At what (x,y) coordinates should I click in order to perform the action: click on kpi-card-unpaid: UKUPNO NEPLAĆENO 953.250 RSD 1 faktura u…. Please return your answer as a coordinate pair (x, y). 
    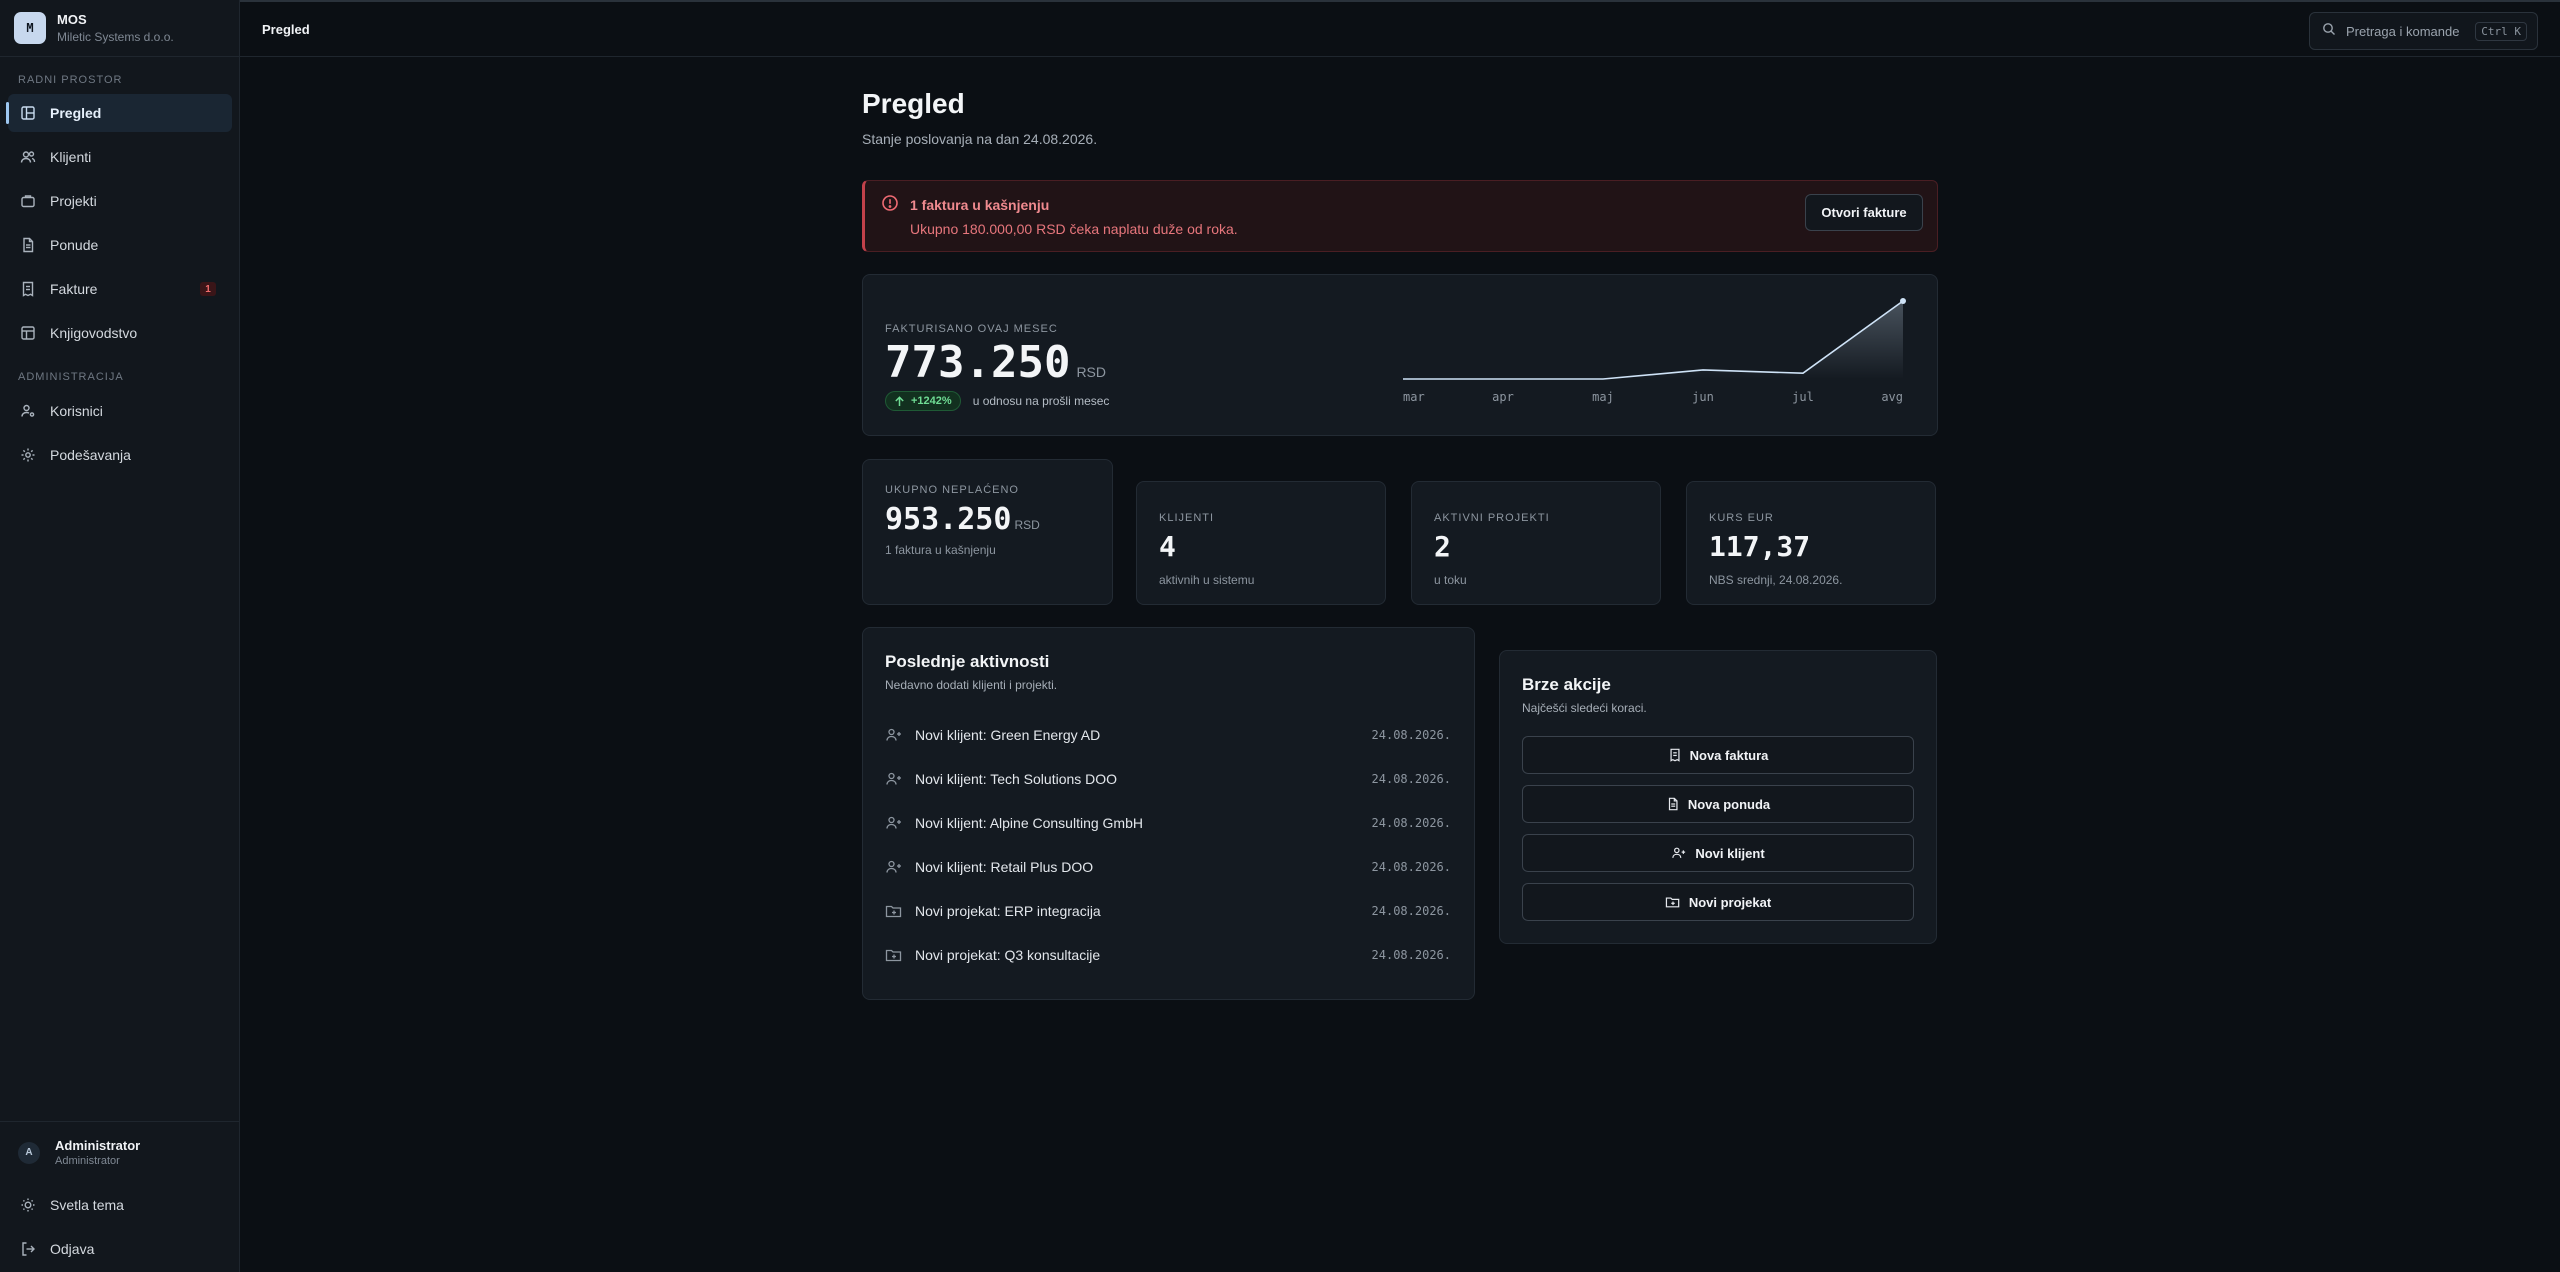
    Looking at the image, I should click on (987, 532).